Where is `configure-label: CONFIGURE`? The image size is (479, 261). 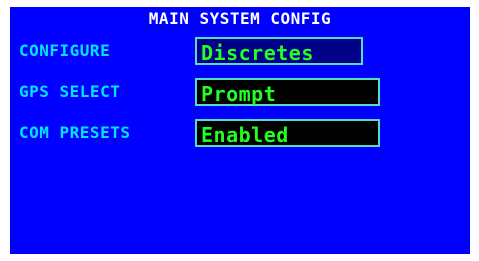 configure-label: CONFIGURE is located at coordinates (65, 50).